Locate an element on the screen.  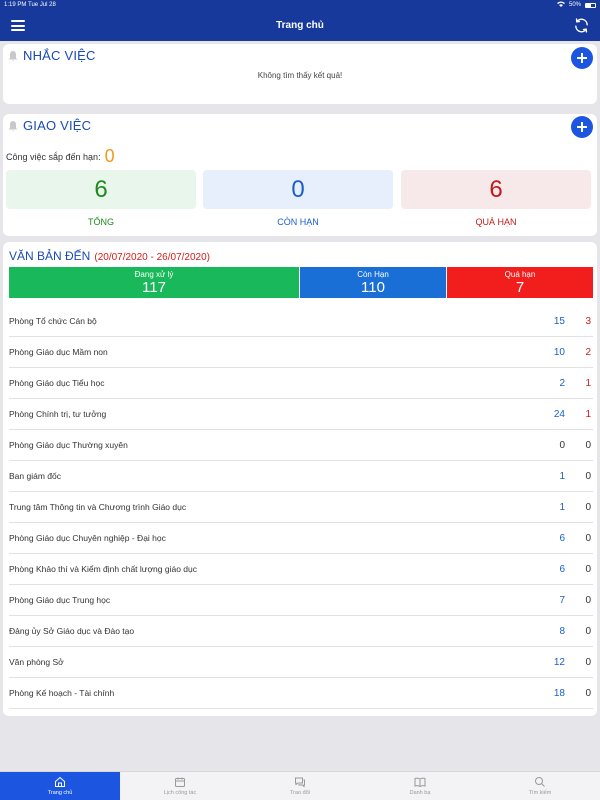
top-nav-bar: Trang chủ is located at coordinates (300, 25).